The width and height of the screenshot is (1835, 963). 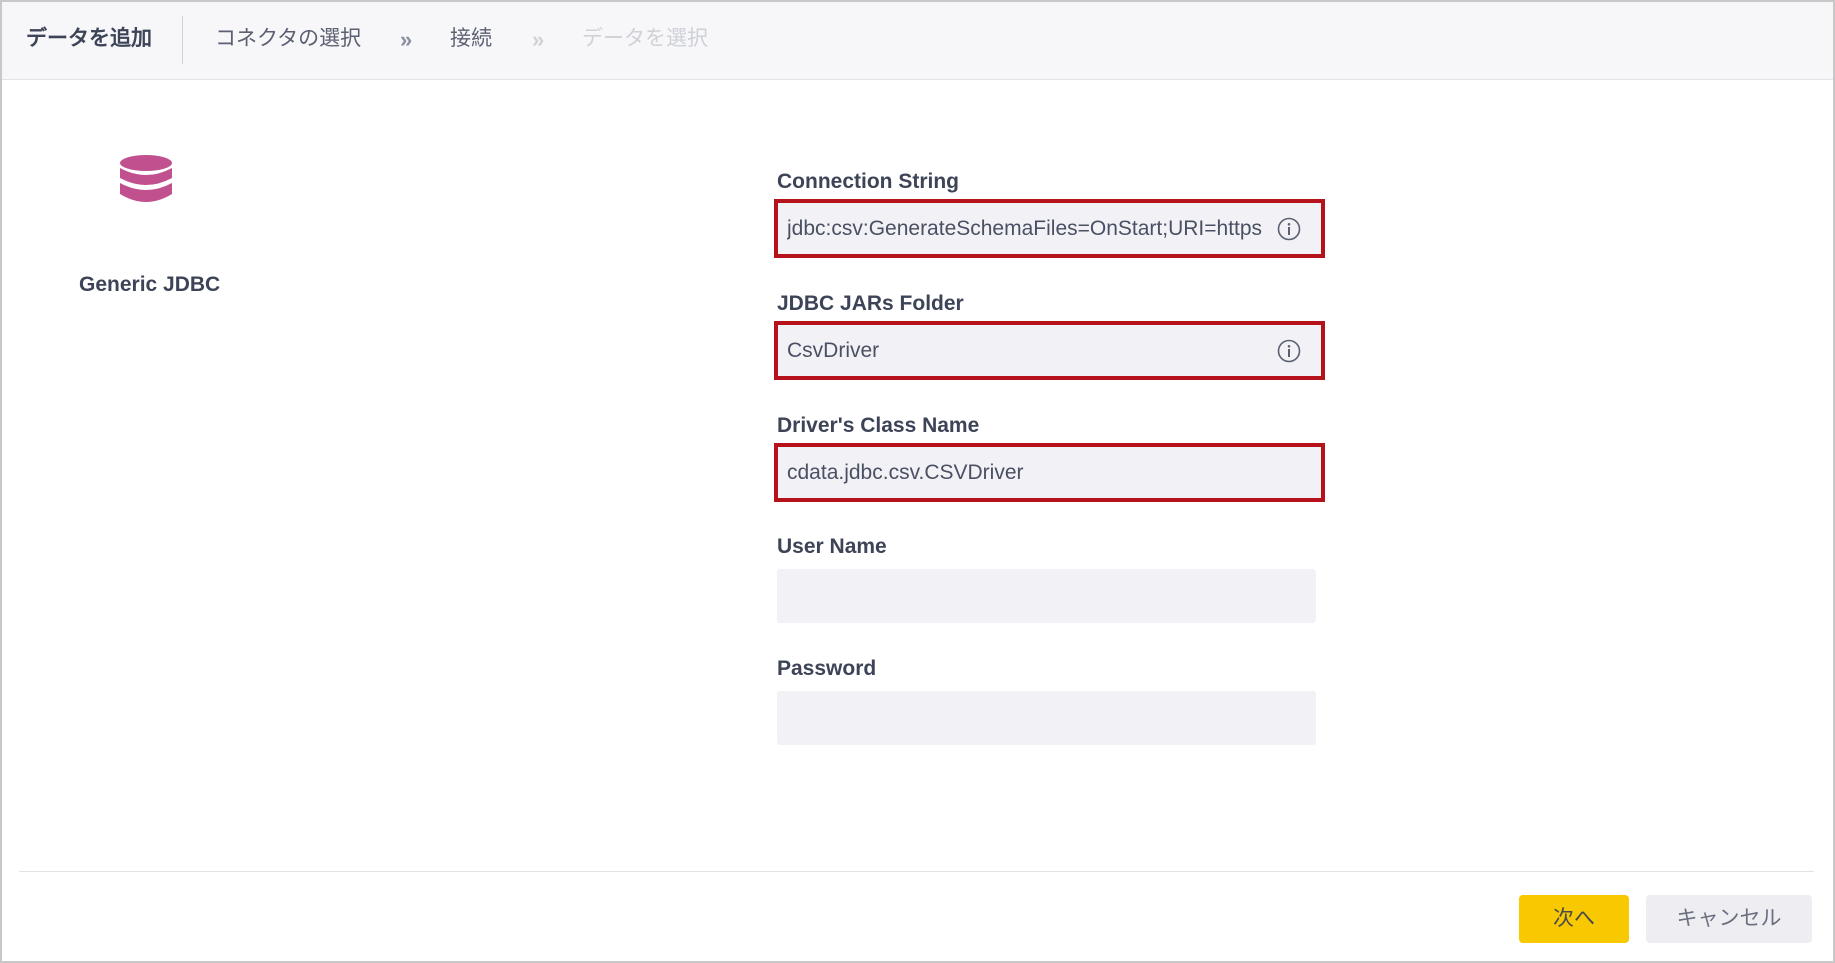 I want to click on class-name-input: cdata.jdbc.csv.CSVDriver, so click(x=1049, y=472).